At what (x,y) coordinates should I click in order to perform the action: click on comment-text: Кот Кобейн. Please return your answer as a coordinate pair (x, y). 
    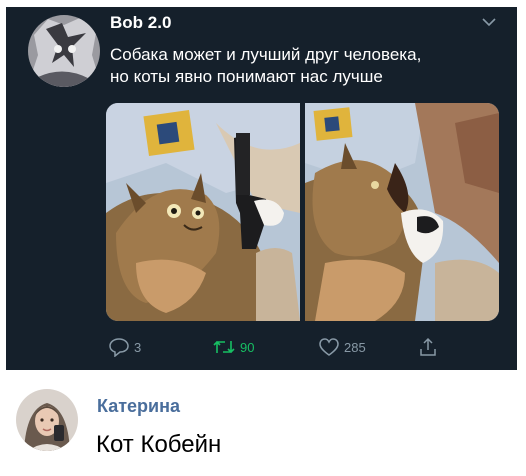
    Looking at the image, I should click on (159, 444).